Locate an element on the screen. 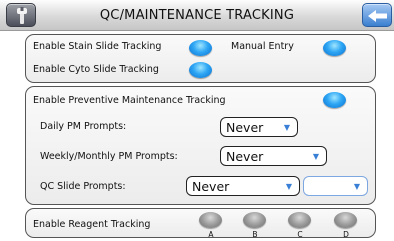  daily-pm-prompts-value: Never is located at coordinates (245, 127).